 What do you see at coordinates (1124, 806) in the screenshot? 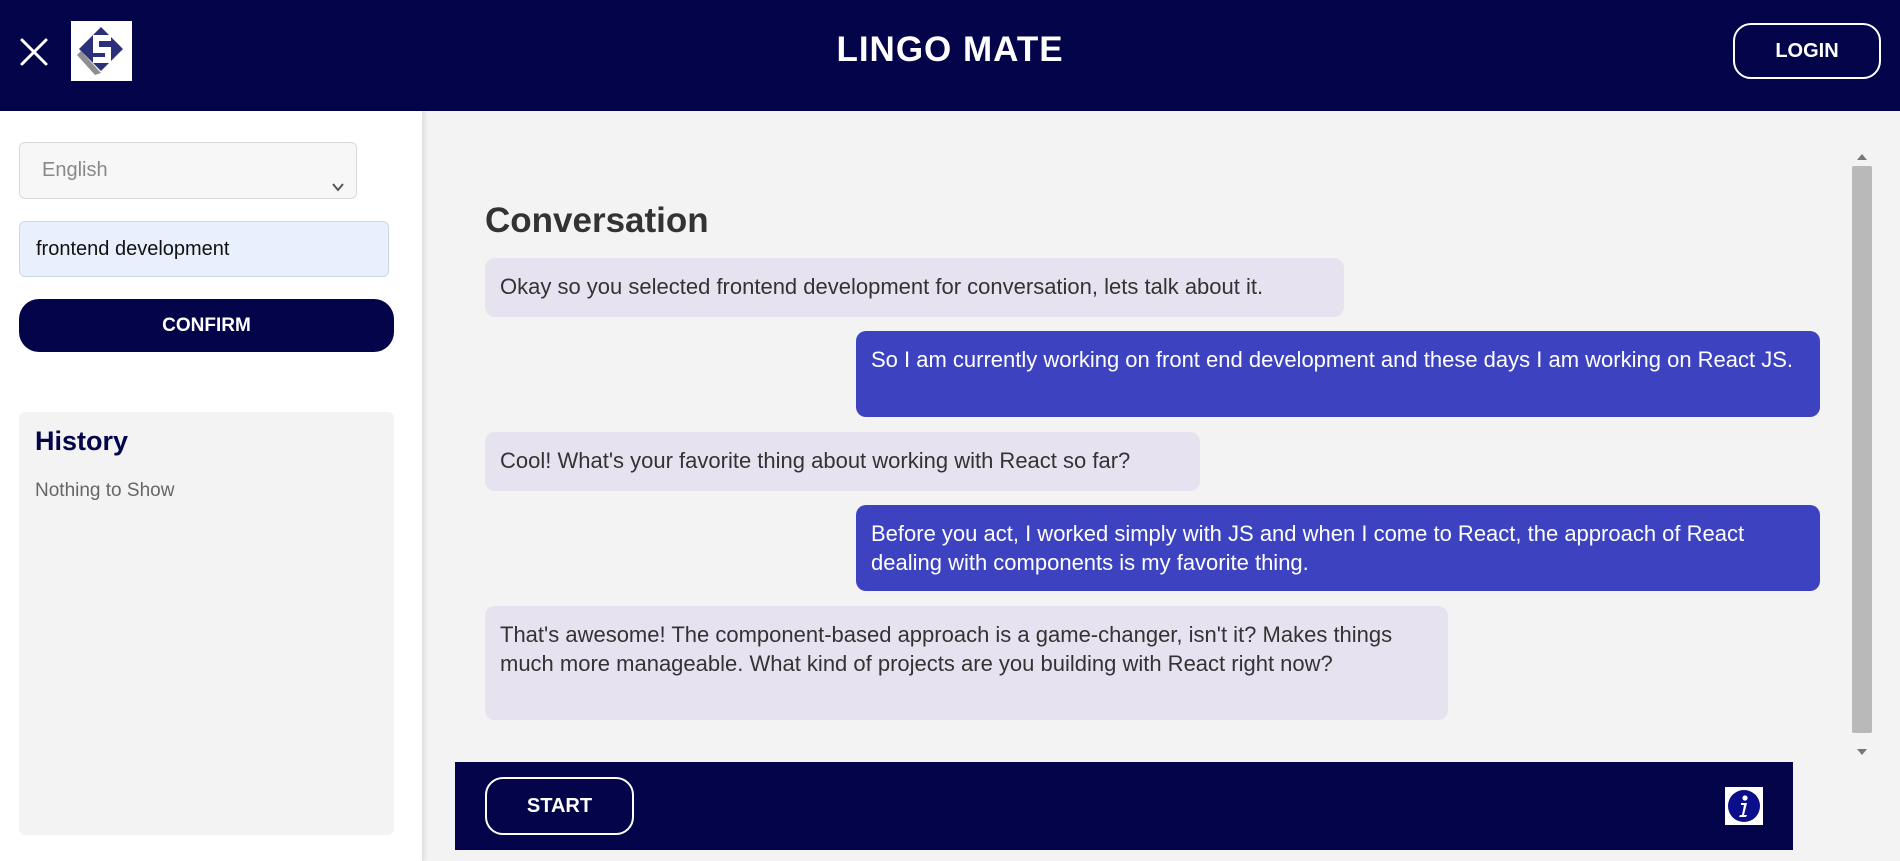
I see `conversation-footer: START` at bounding box center [1124, 806].